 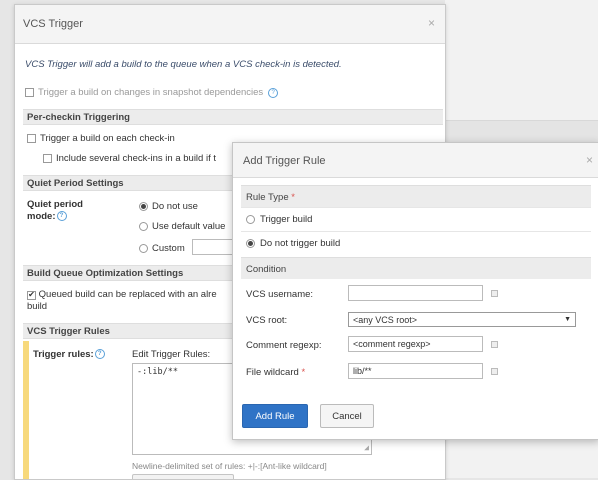 What do you see at coordinates (415, 160) in the screenshot?
I see `add-trigger-rule-header: Add Trigger Rule ×` at bounding box center [415, 160].